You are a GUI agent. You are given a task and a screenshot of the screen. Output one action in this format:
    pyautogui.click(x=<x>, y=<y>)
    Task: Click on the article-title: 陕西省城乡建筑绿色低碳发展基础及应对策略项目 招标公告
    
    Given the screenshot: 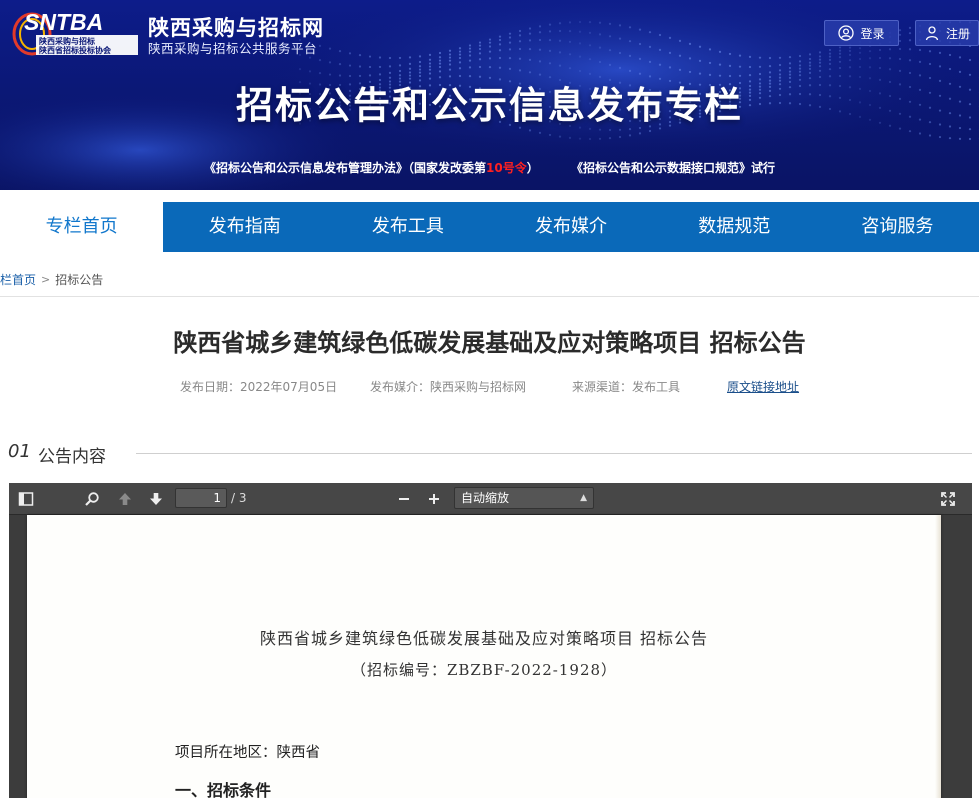 What is the action you would take?
    pyautogui.click(x=489, y=343)
    